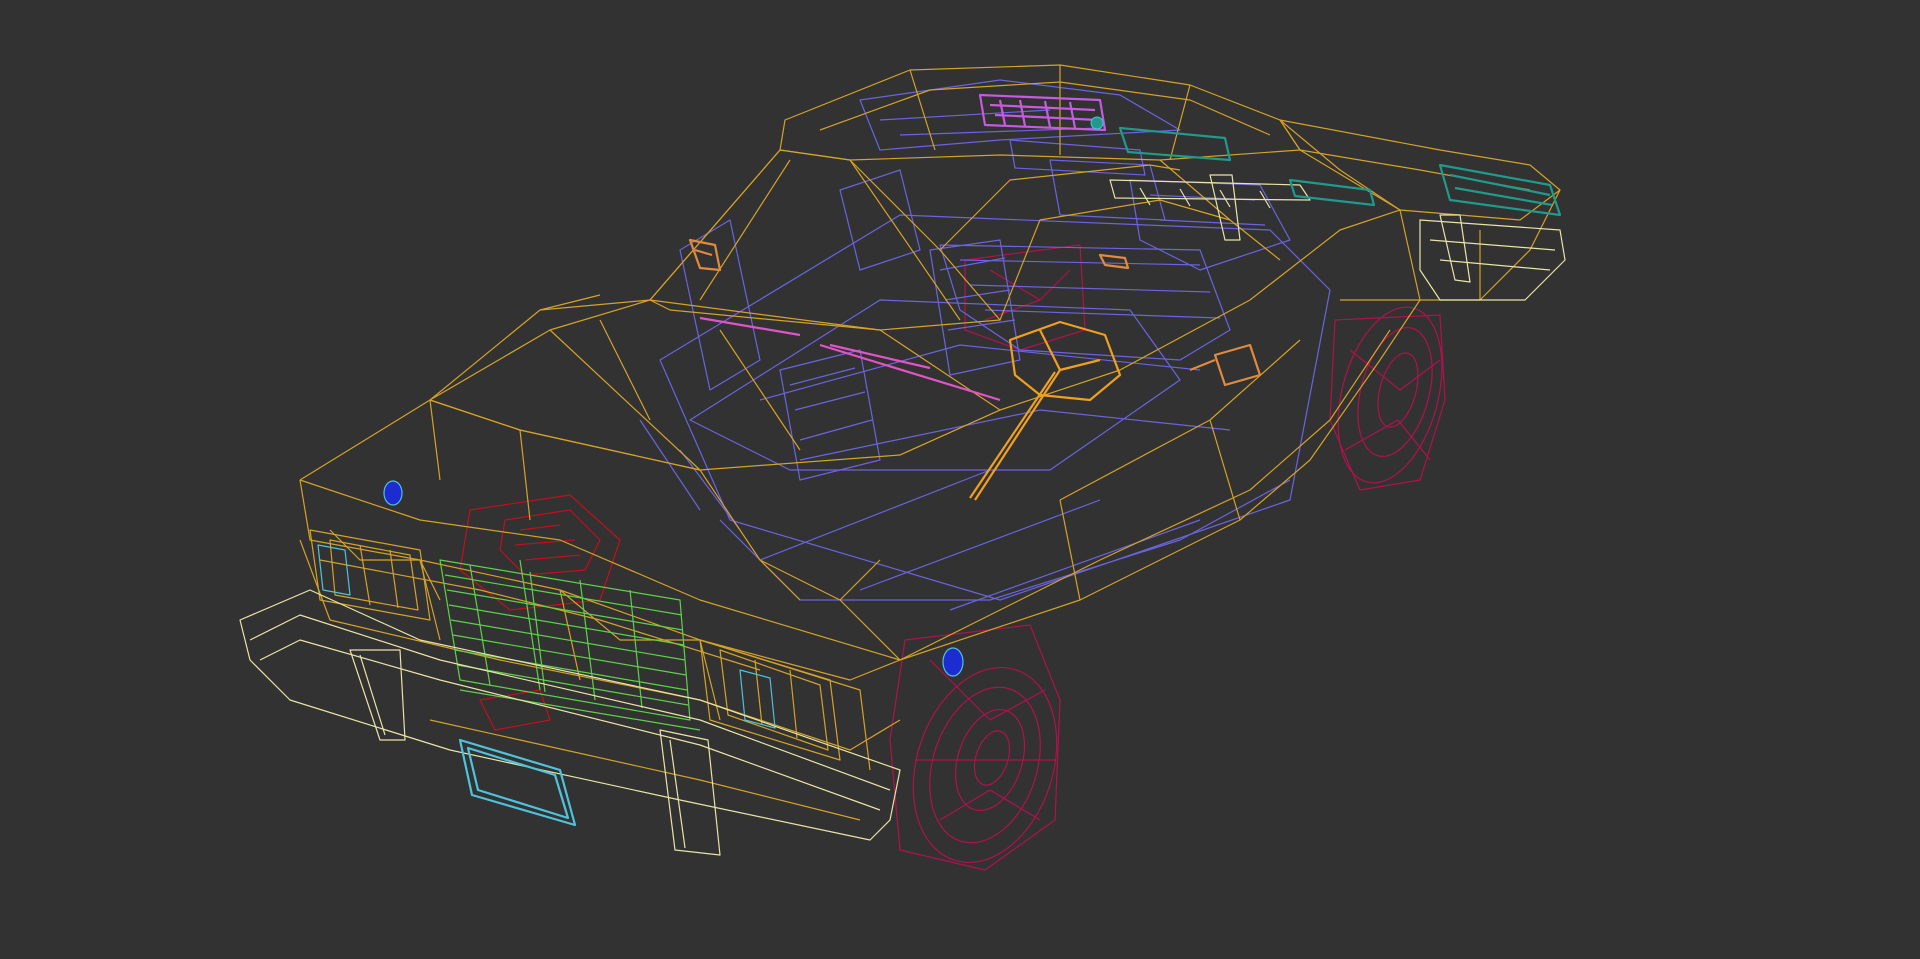  I want to click on engine-block, so click(540, 612).